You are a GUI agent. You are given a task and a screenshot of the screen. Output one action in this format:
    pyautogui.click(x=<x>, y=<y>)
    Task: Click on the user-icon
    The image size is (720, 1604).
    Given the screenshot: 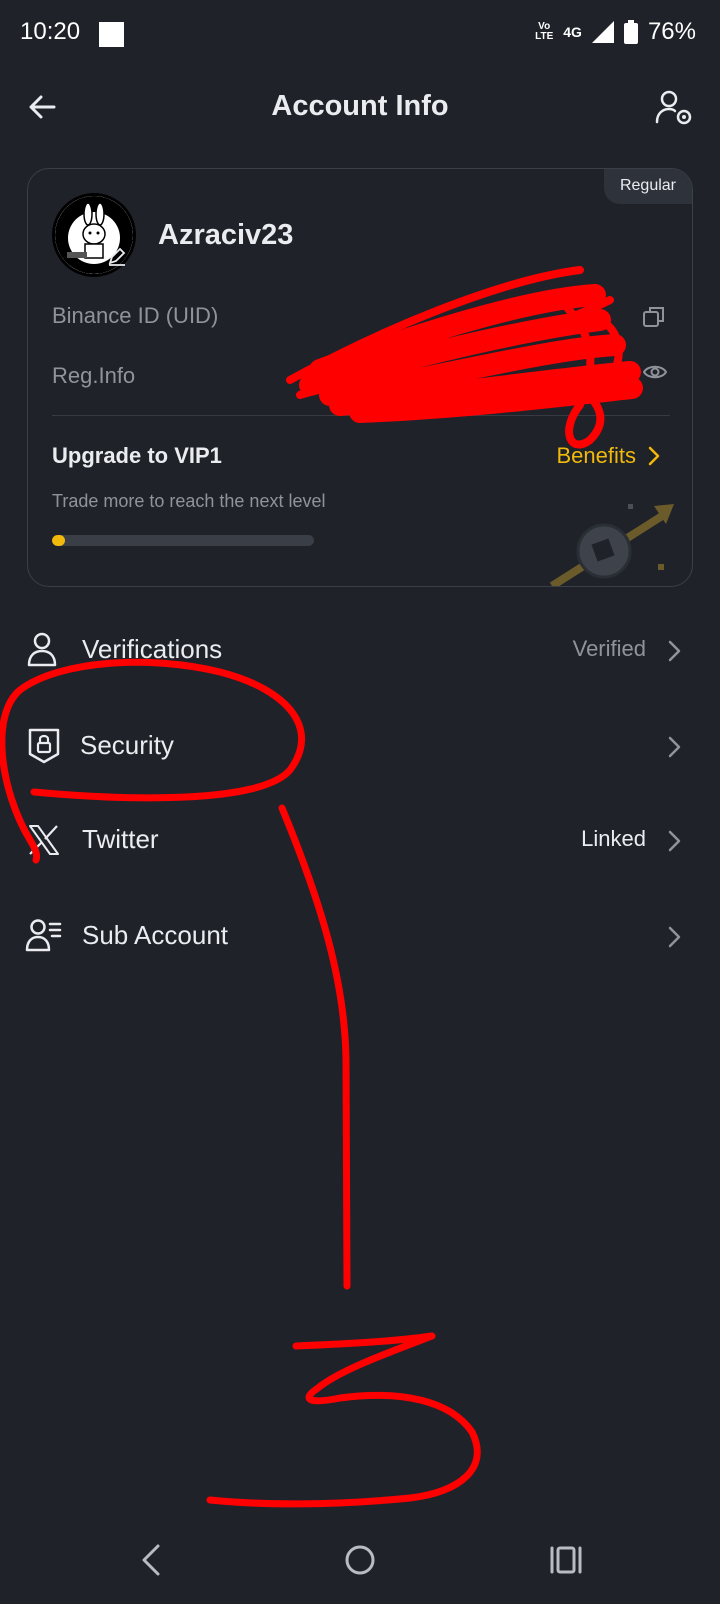 What is the action you would take?
    pyautogui.click(x=42, y=649)
    